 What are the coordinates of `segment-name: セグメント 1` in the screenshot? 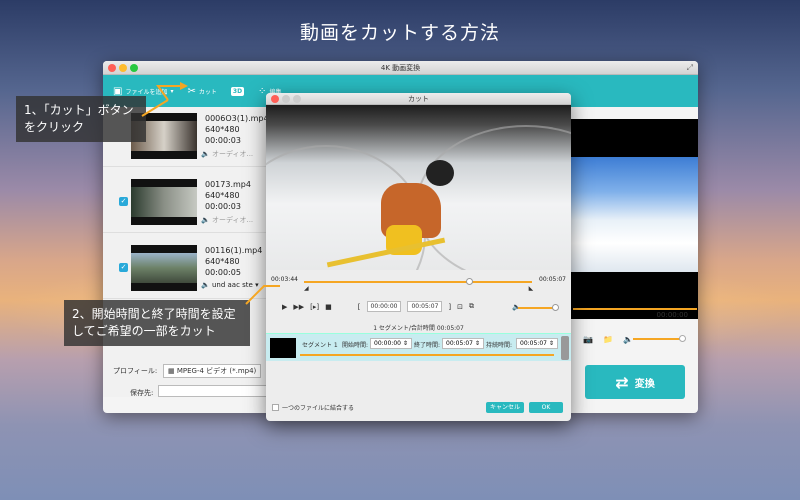 It's located at (320, 345).